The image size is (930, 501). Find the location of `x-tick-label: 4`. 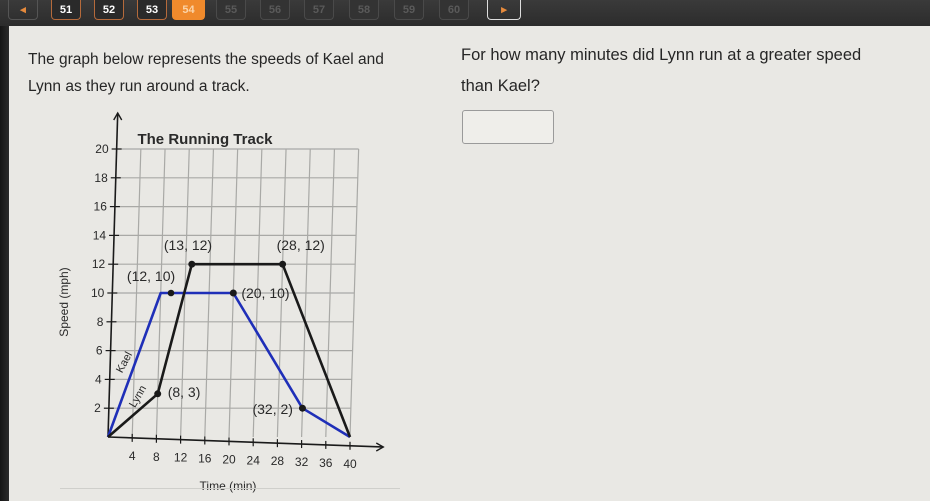

x-tick-label: 4 is located at coordinates (132, 456).